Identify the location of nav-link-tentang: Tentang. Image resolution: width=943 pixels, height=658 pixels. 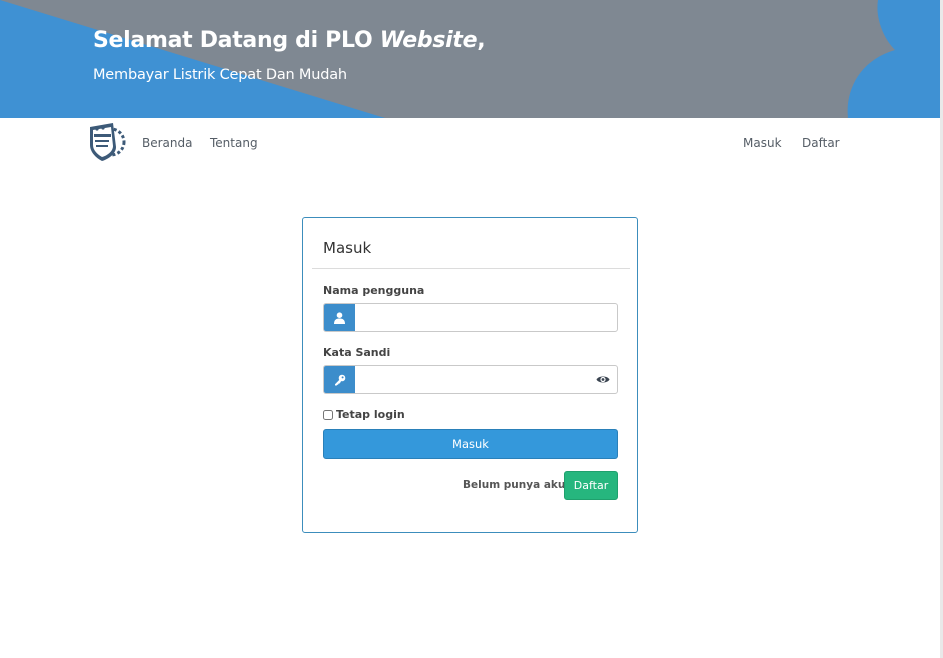
(234, 143).